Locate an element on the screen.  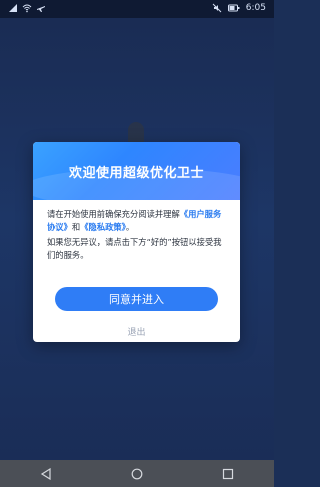
dialog-title: 欢迎使用超级优化卫士 is located at coordinates (136, 173).